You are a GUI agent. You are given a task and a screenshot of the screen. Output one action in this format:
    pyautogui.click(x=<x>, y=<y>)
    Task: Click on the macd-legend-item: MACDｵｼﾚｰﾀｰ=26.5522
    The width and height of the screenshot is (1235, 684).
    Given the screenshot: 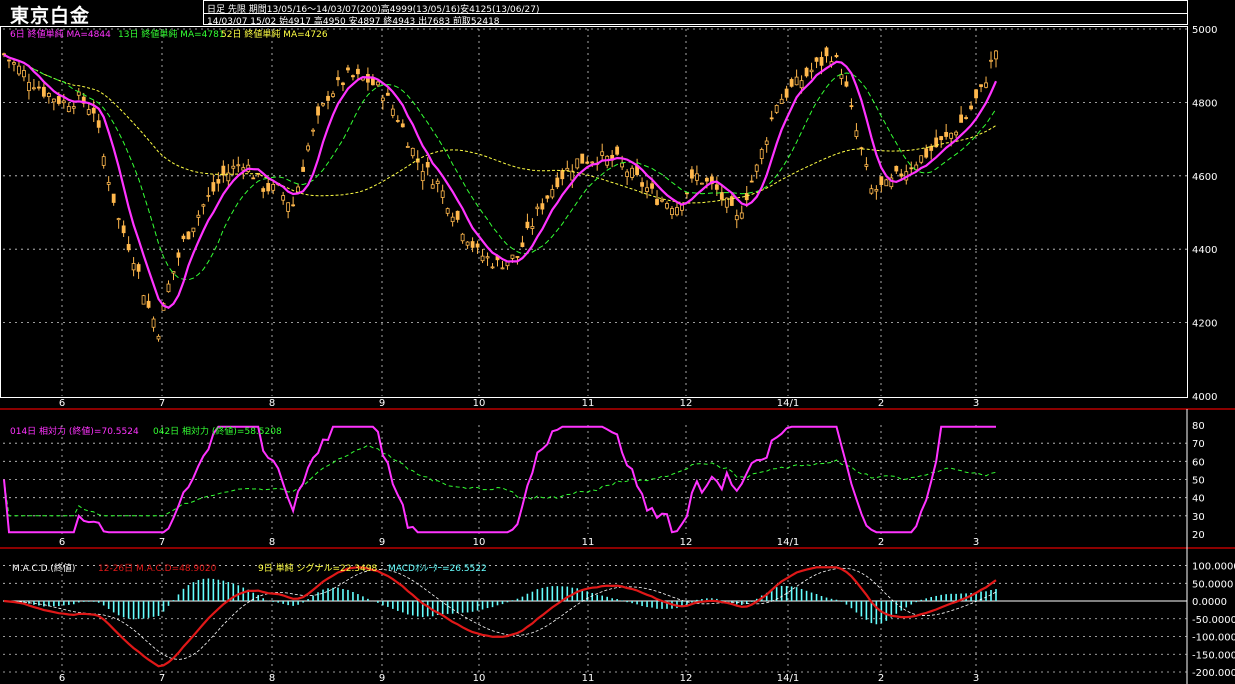 What is the action you would take?
    pyautogui.click(x=437, y=568)
    